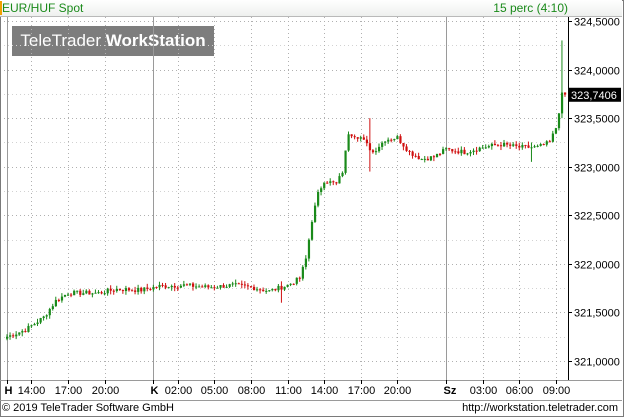  Describe the element at coordinates (88, 408) in the screenshot. I see `copyright-text: © 2019 TeleTrader Software GmbH` at that location.